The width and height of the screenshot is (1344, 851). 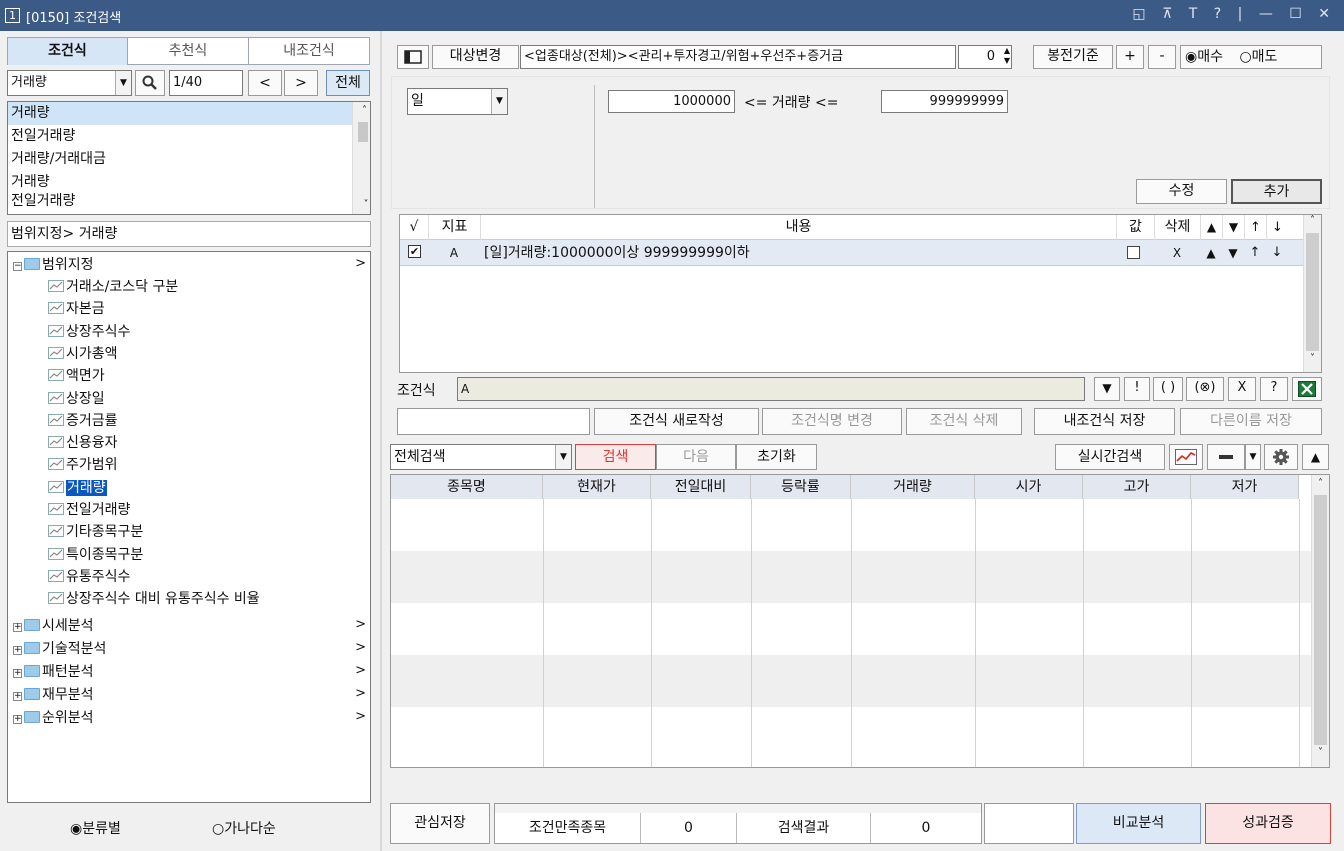 What do you see at coordinates (1245, 487) in the screenshot?
I see `results-header-cell: 저가` at bounding box center [1245, 487].